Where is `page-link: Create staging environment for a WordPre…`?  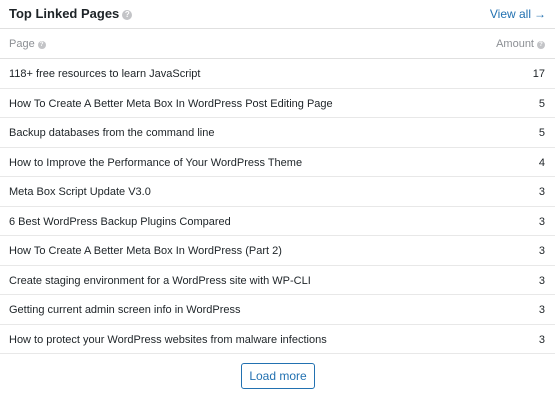
page-link: Create staging environment for a WordPre… is located at coordinates (160, 281).